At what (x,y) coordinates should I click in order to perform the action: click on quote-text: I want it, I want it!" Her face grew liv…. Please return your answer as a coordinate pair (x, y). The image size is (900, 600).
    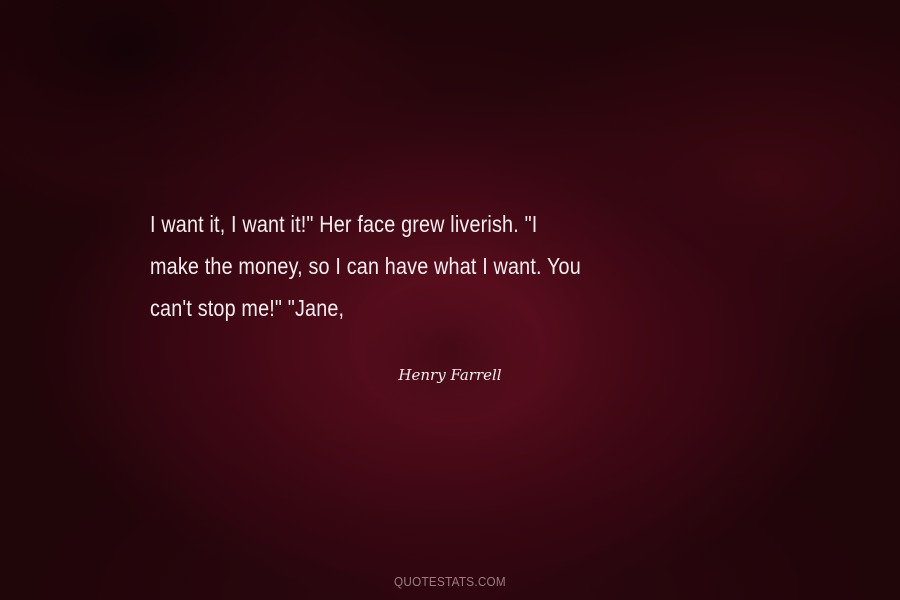
    Looking at the image, I should click on (416, 266).